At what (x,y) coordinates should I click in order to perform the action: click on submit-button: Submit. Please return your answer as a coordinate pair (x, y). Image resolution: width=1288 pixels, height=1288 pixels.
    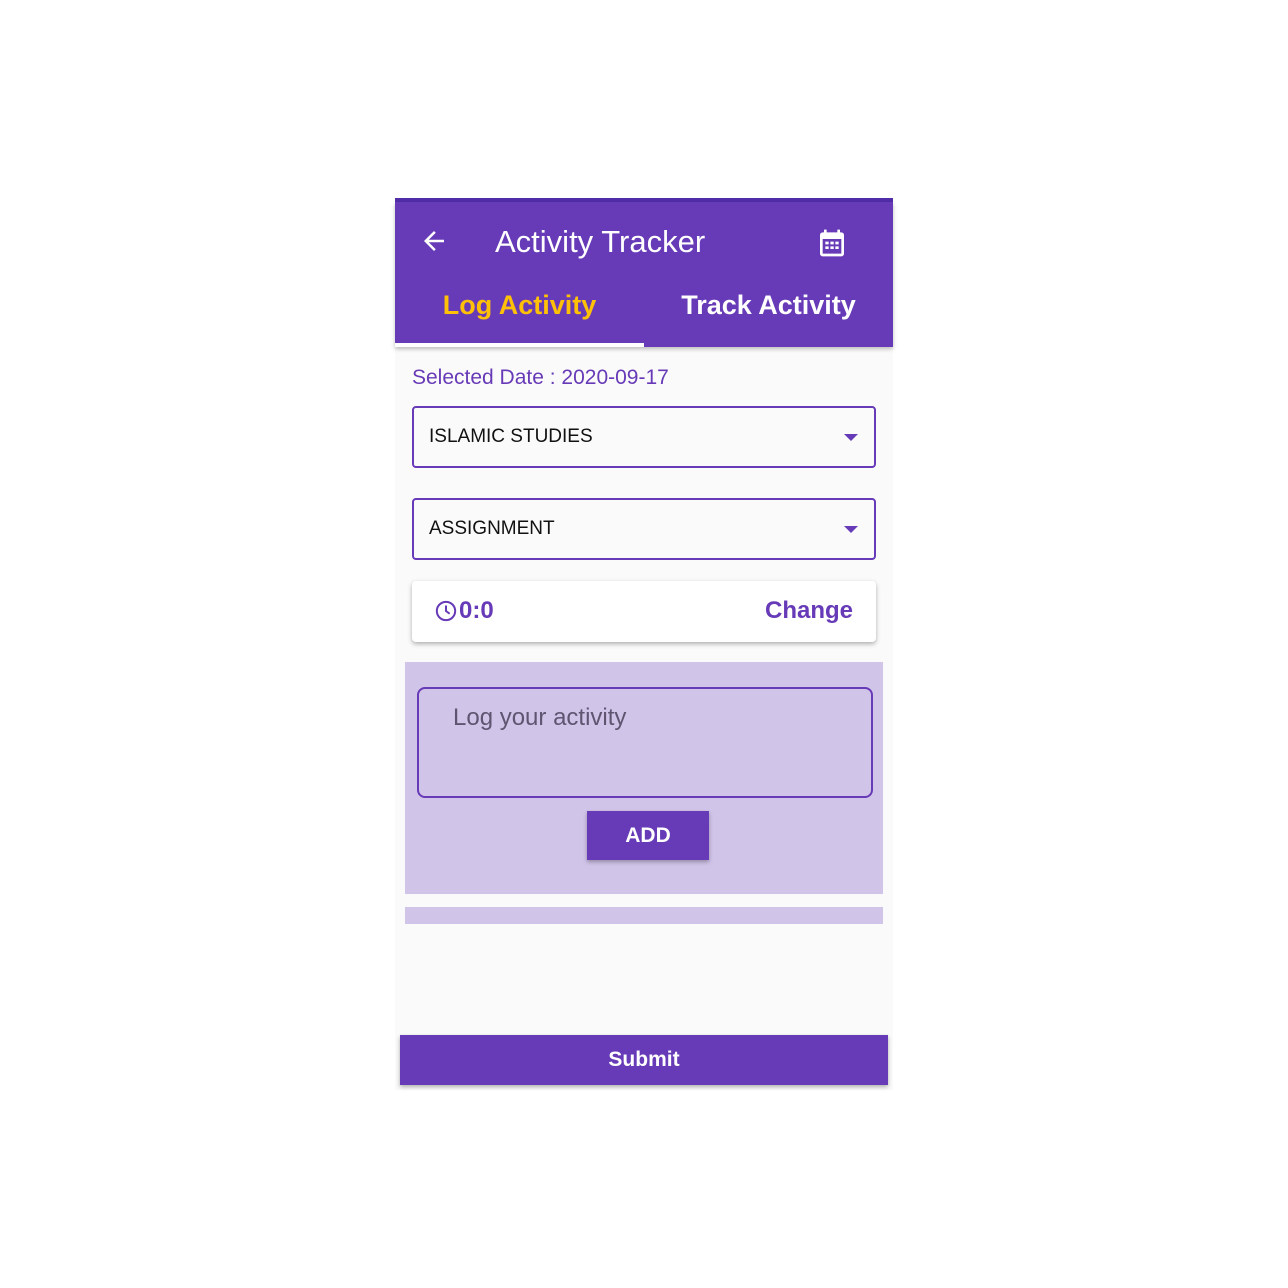
    Looking at the image, I should click on (644, 1060).